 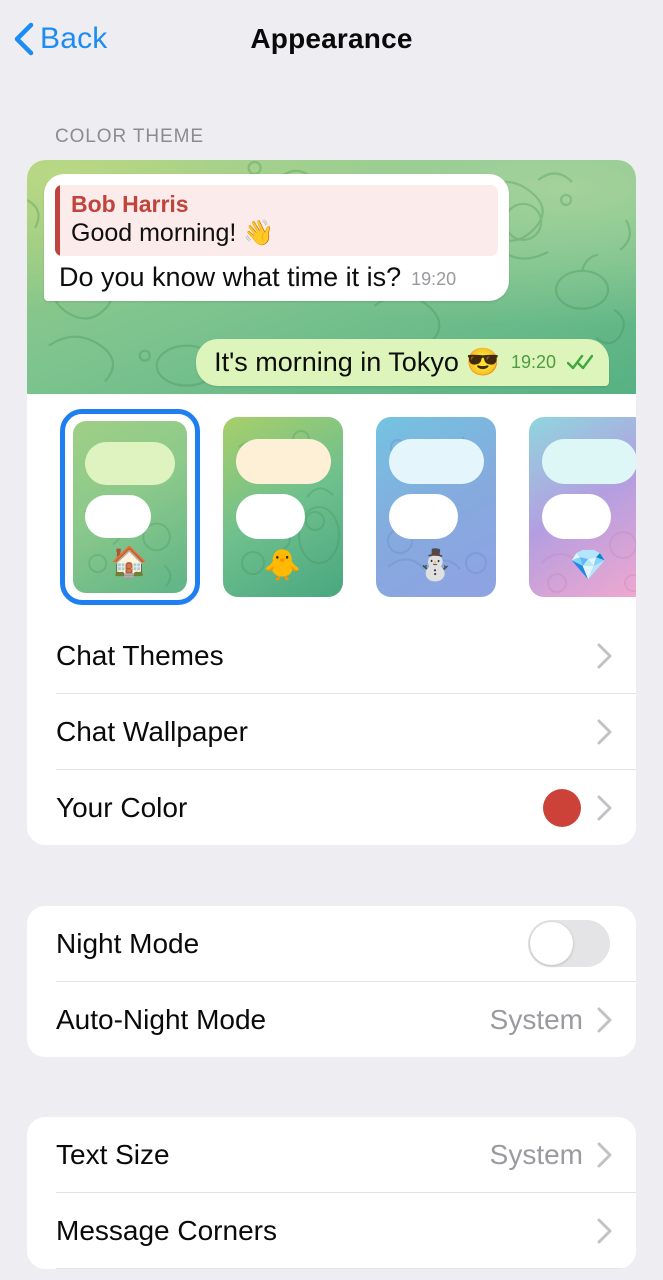 I want to click on theme-swatch-blue-snowman: ⛄, so click(x=435, y=507).